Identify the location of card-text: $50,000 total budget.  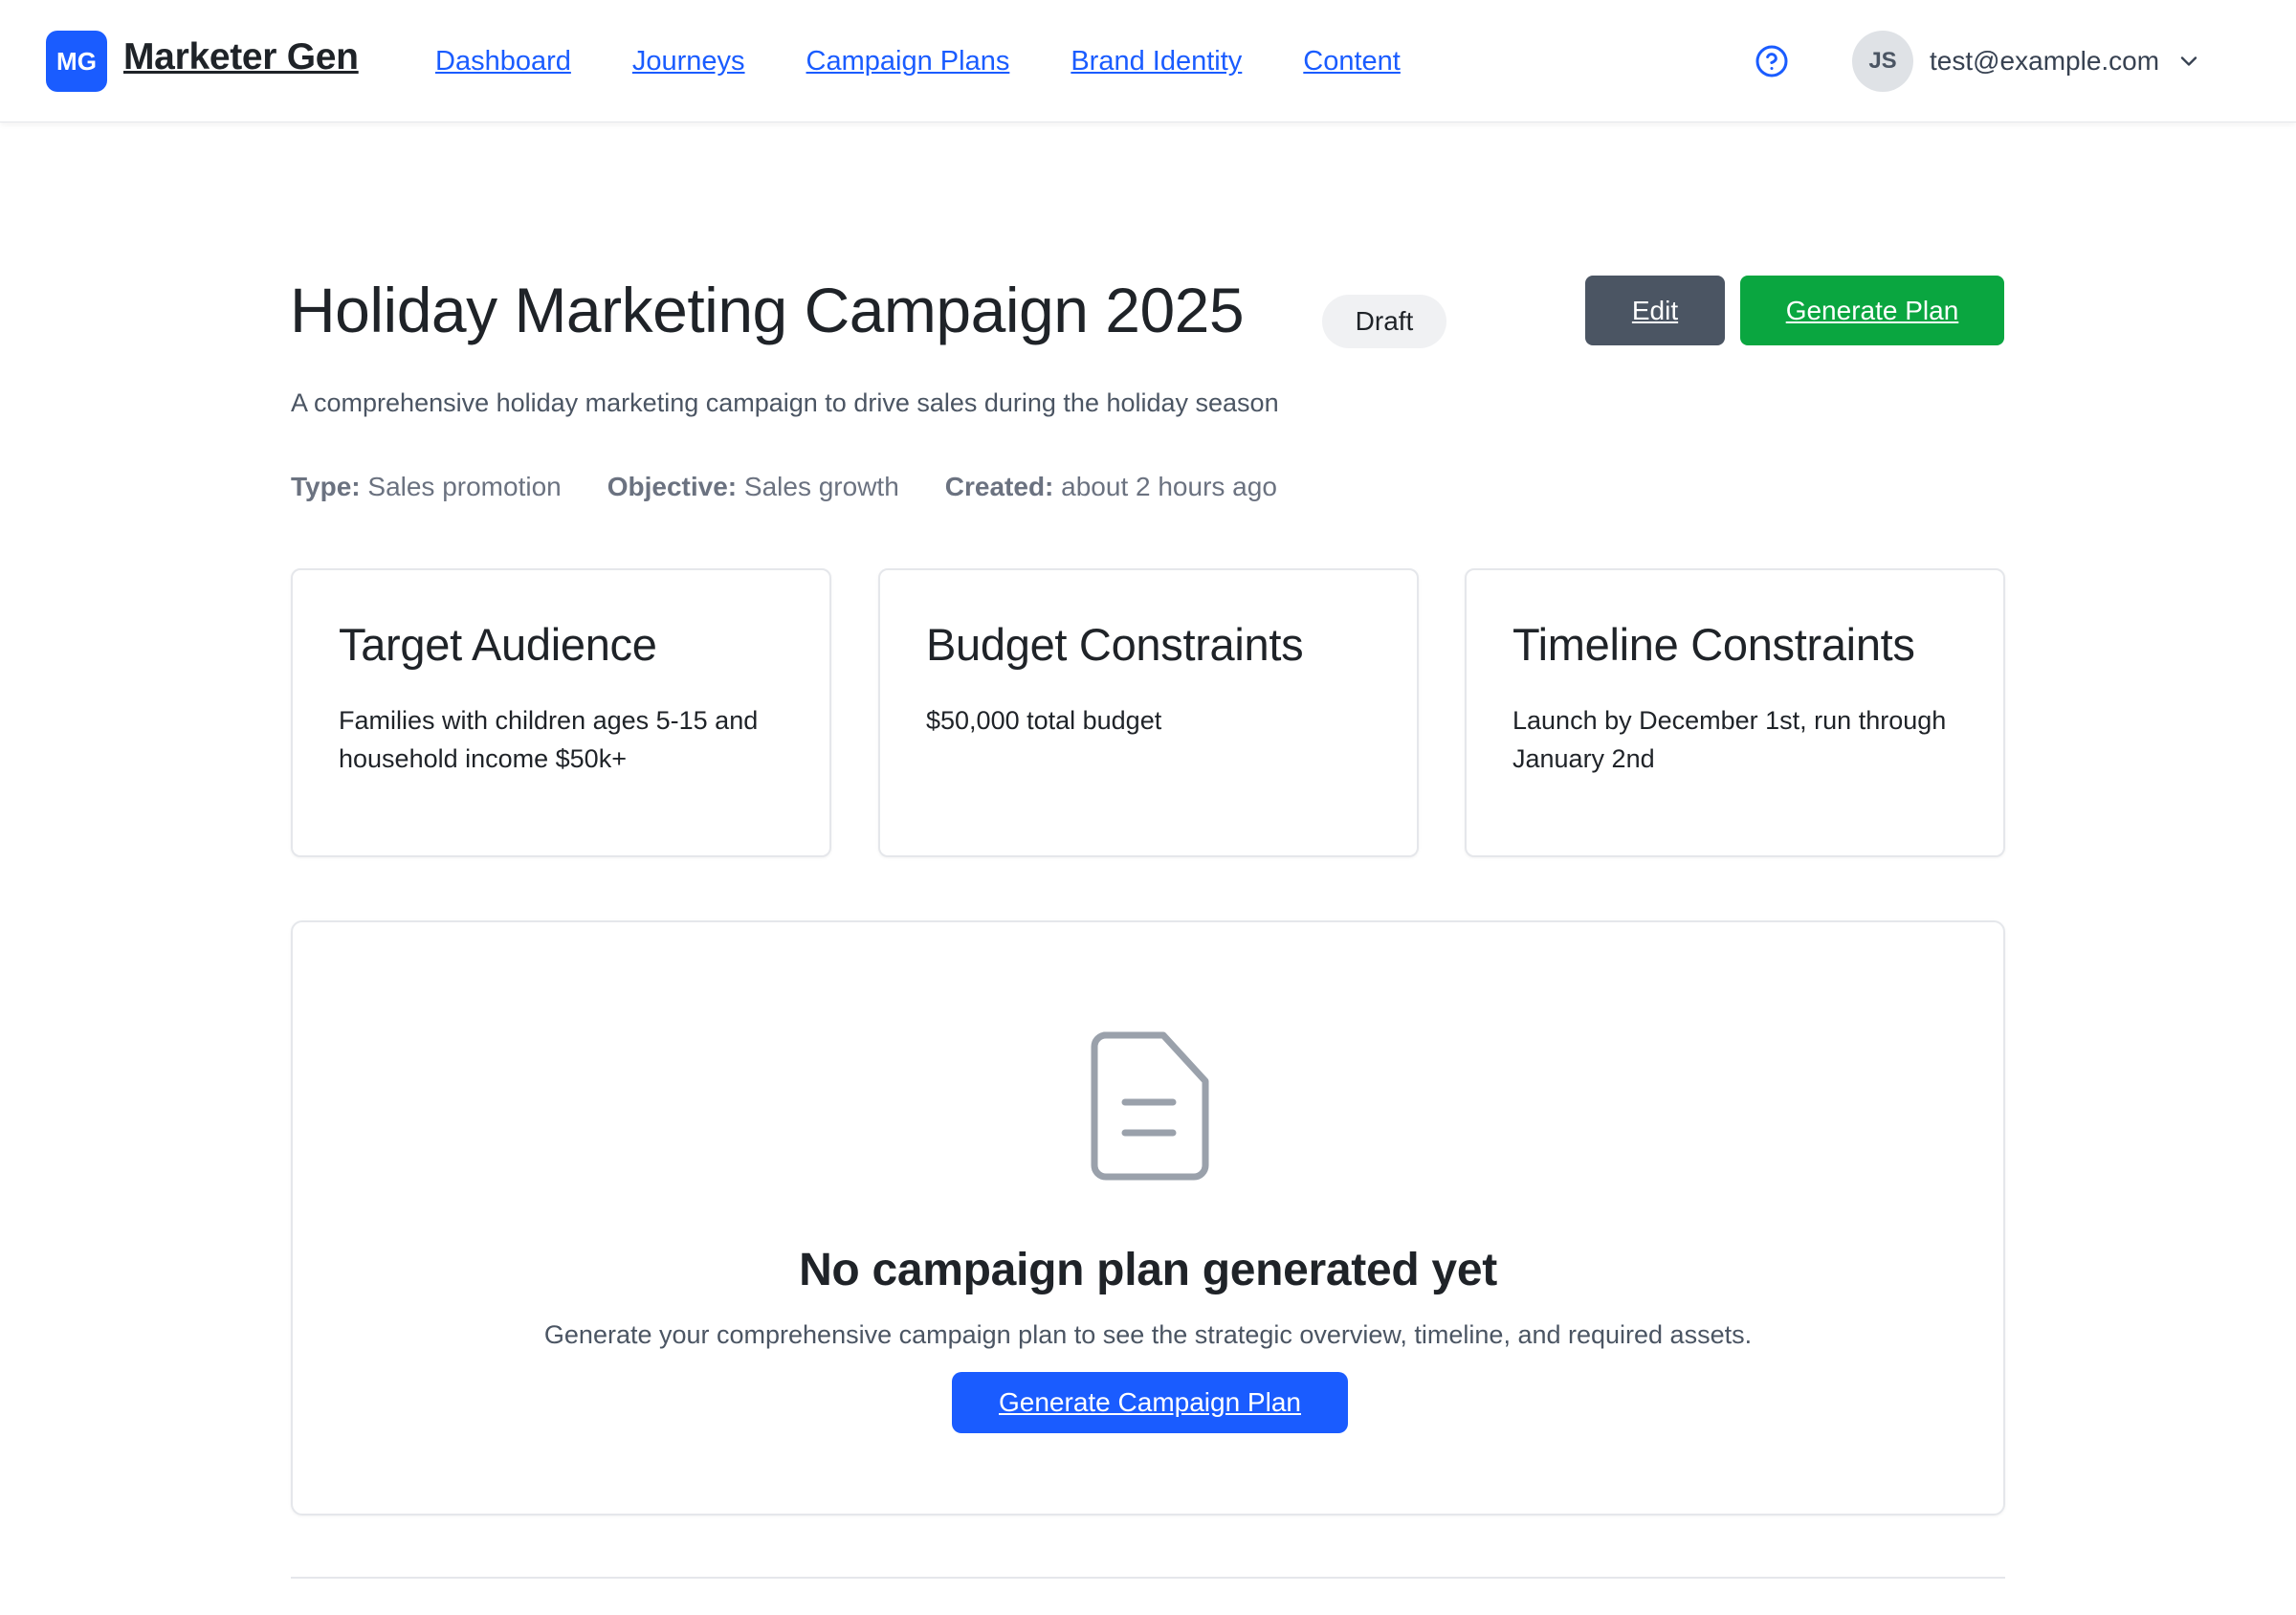
(1044, 720).